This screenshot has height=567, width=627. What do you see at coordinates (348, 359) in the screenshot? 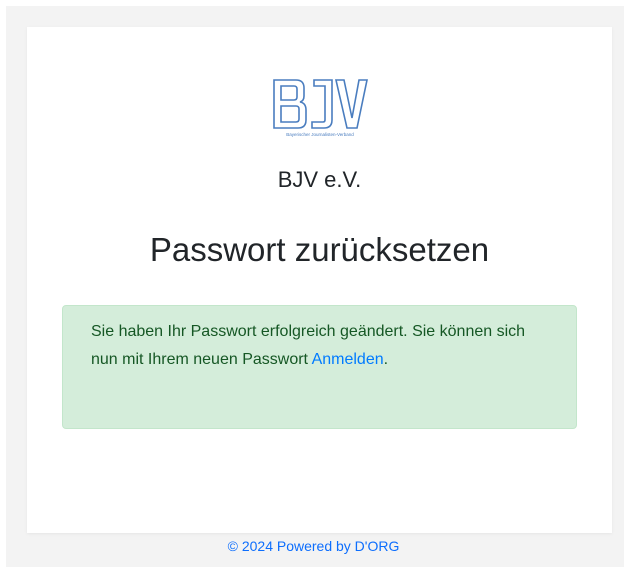
I see `login-link: Anmelden` at bounding box center [348, 359].